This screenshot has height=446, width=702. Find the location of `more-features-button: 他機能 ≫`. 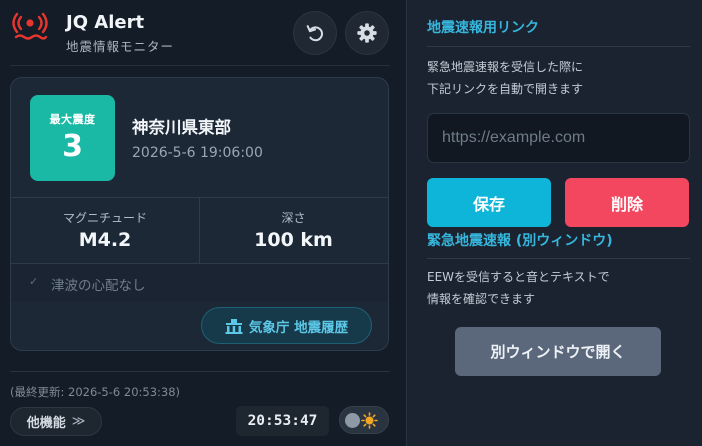

more-features-button: 他機能 ≫ is located at coordinates (56, 421).